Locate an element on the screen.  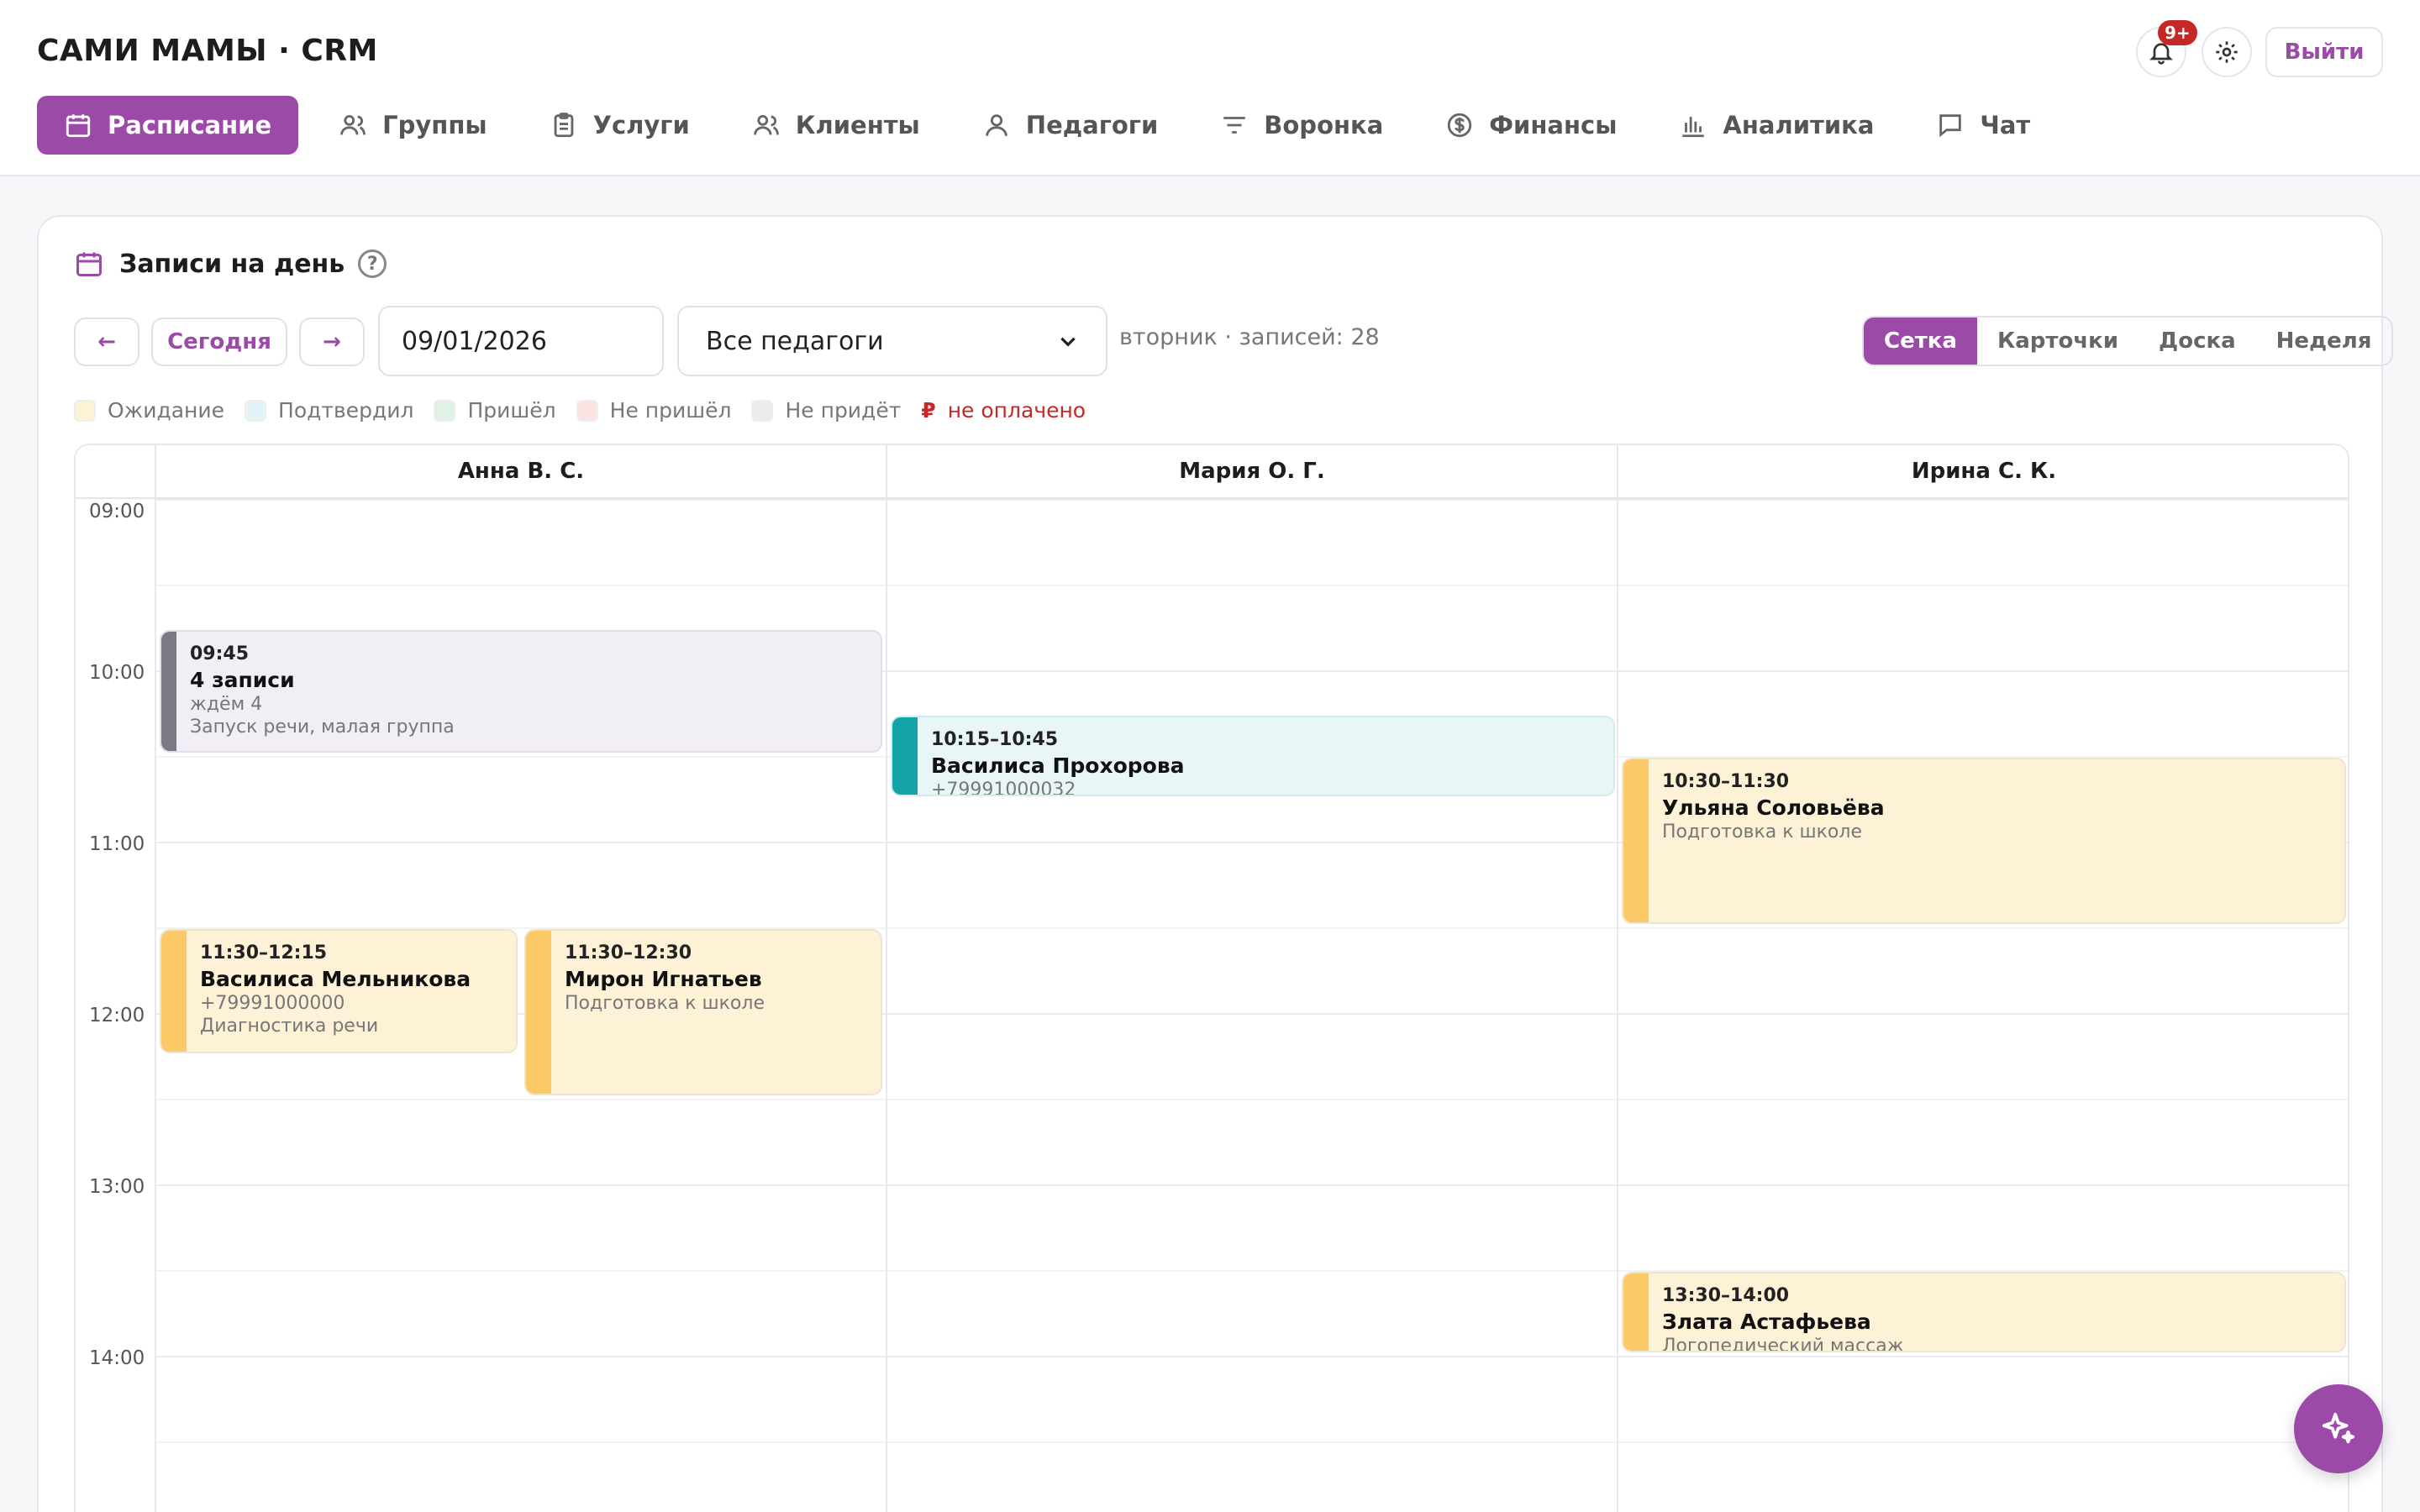
nav-item-groups: Группы is located at coordinates (412, 125).